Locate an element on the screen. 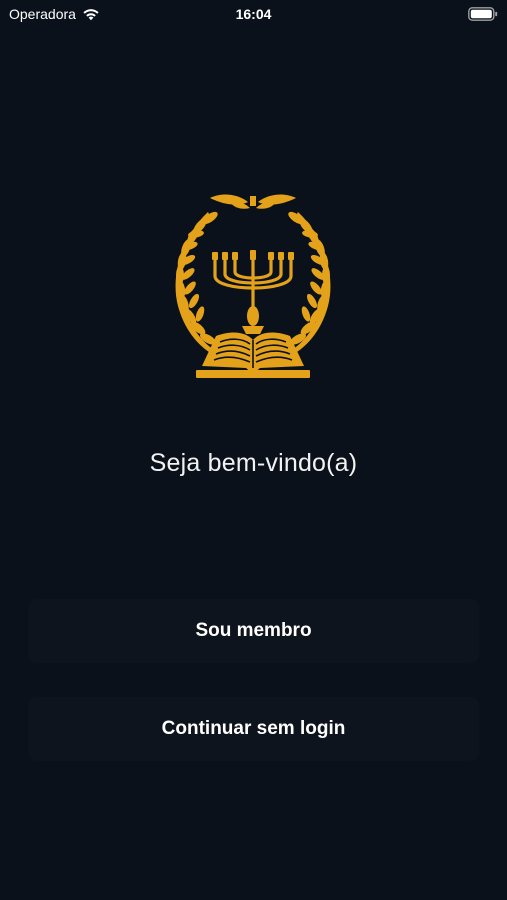 This screenshot has height=900, width=507. battery-icon is located at coordinates (483, 14).